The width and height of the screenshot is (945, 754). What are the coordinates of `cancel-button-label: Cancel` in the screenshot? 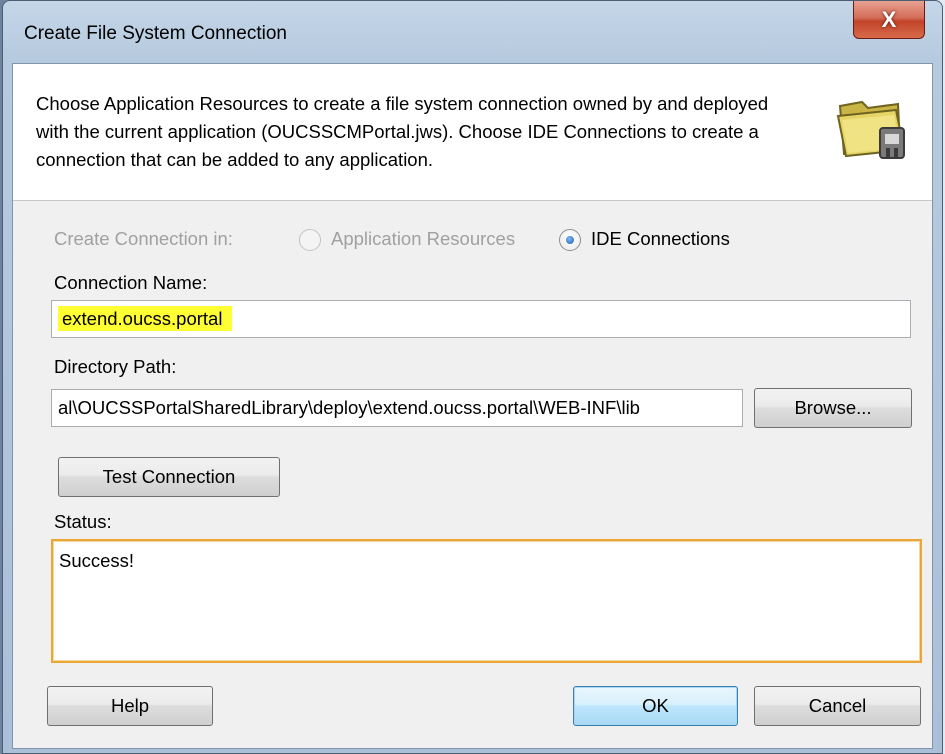 It's located at (837, 705).